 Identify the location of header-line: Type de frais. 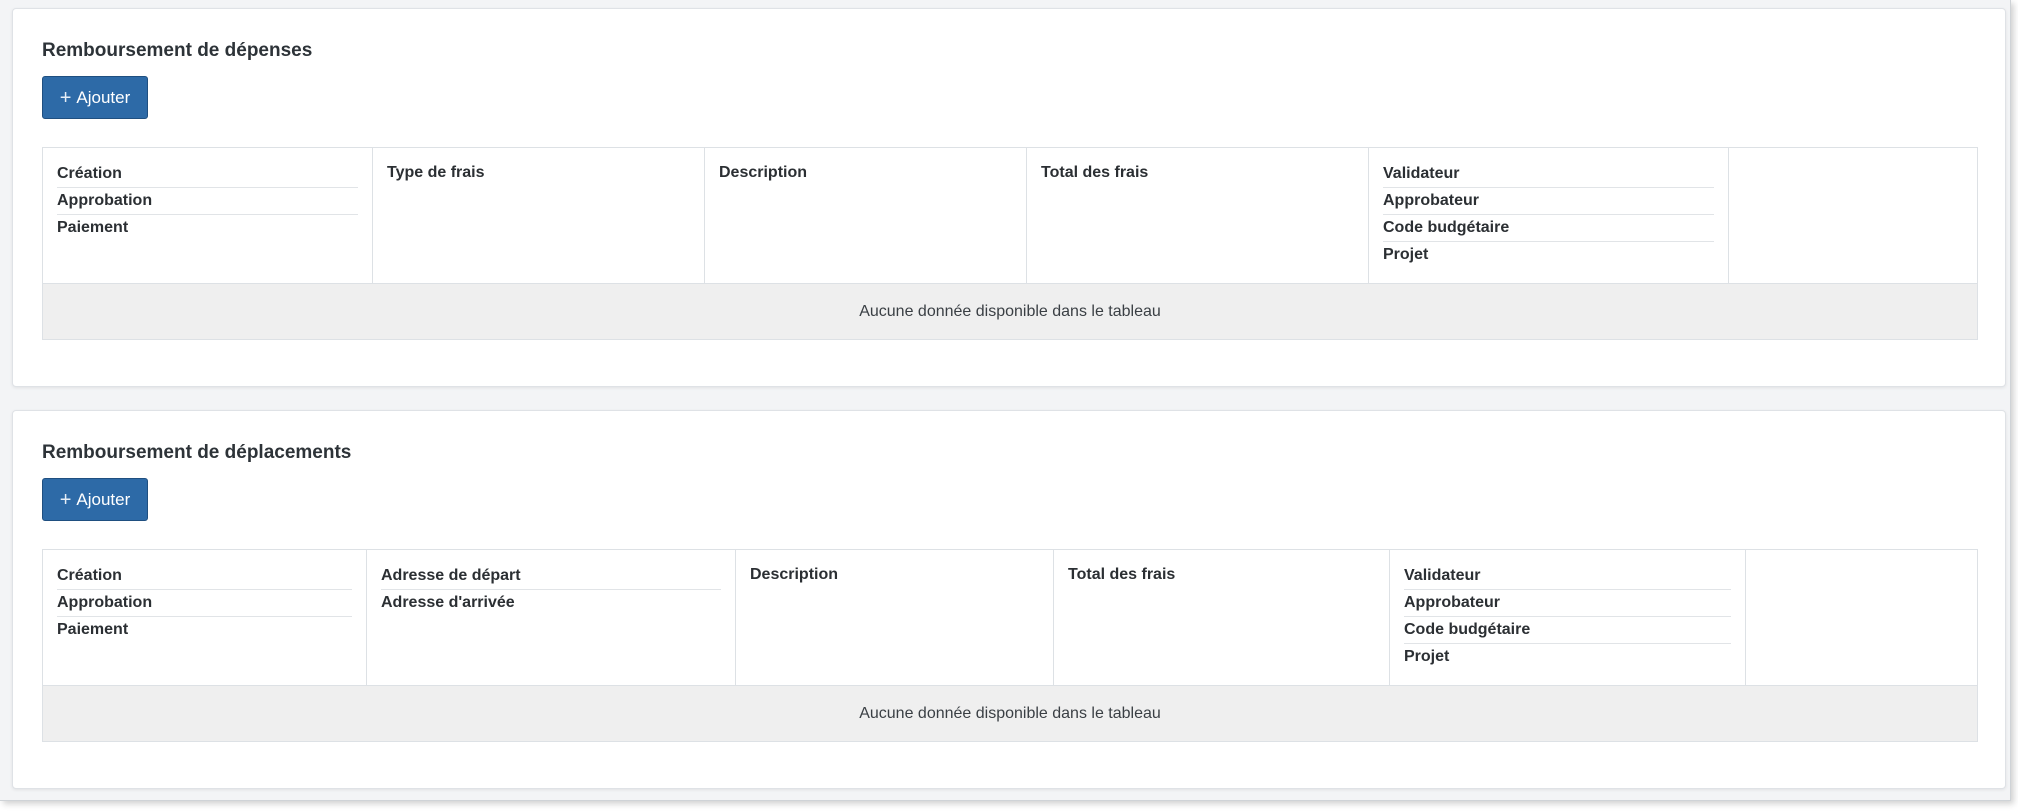
(436, 172).